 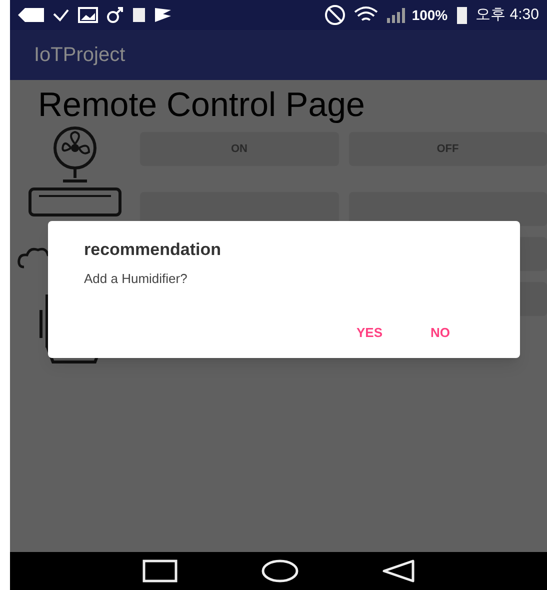 I want to click on dialog-title: recommendation, so click(x=152, y=250).